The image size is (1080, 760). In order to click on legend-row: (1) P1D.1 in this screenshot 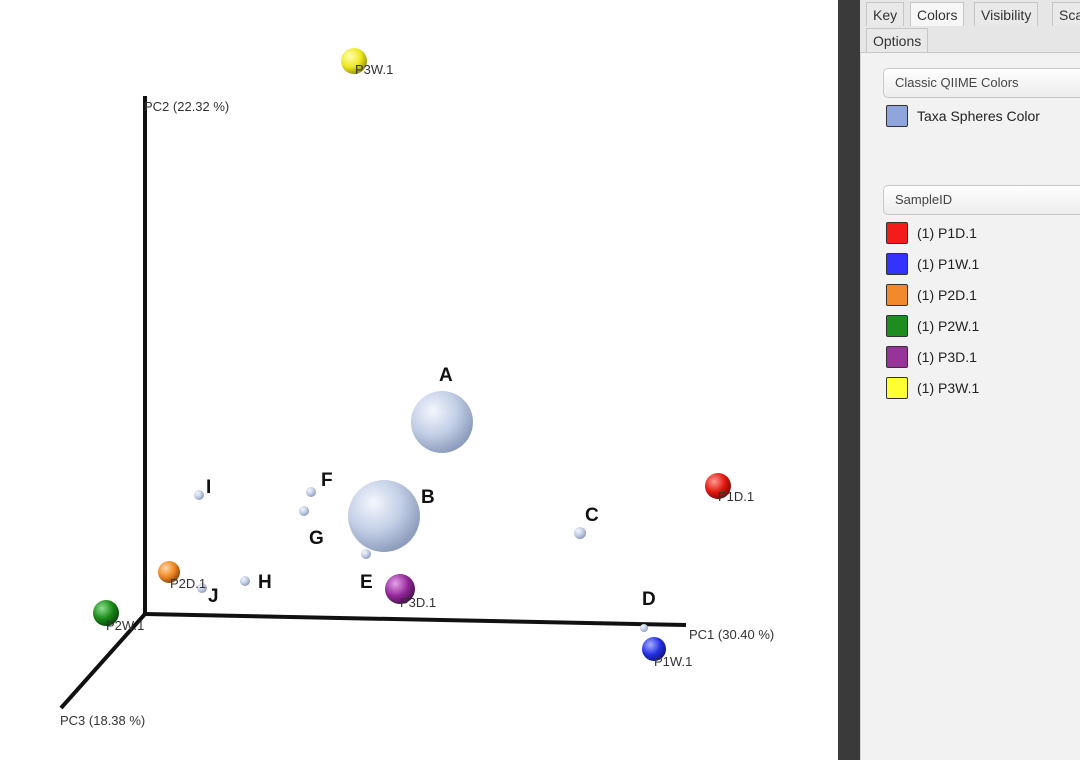, I will do `click(931, 233)`.